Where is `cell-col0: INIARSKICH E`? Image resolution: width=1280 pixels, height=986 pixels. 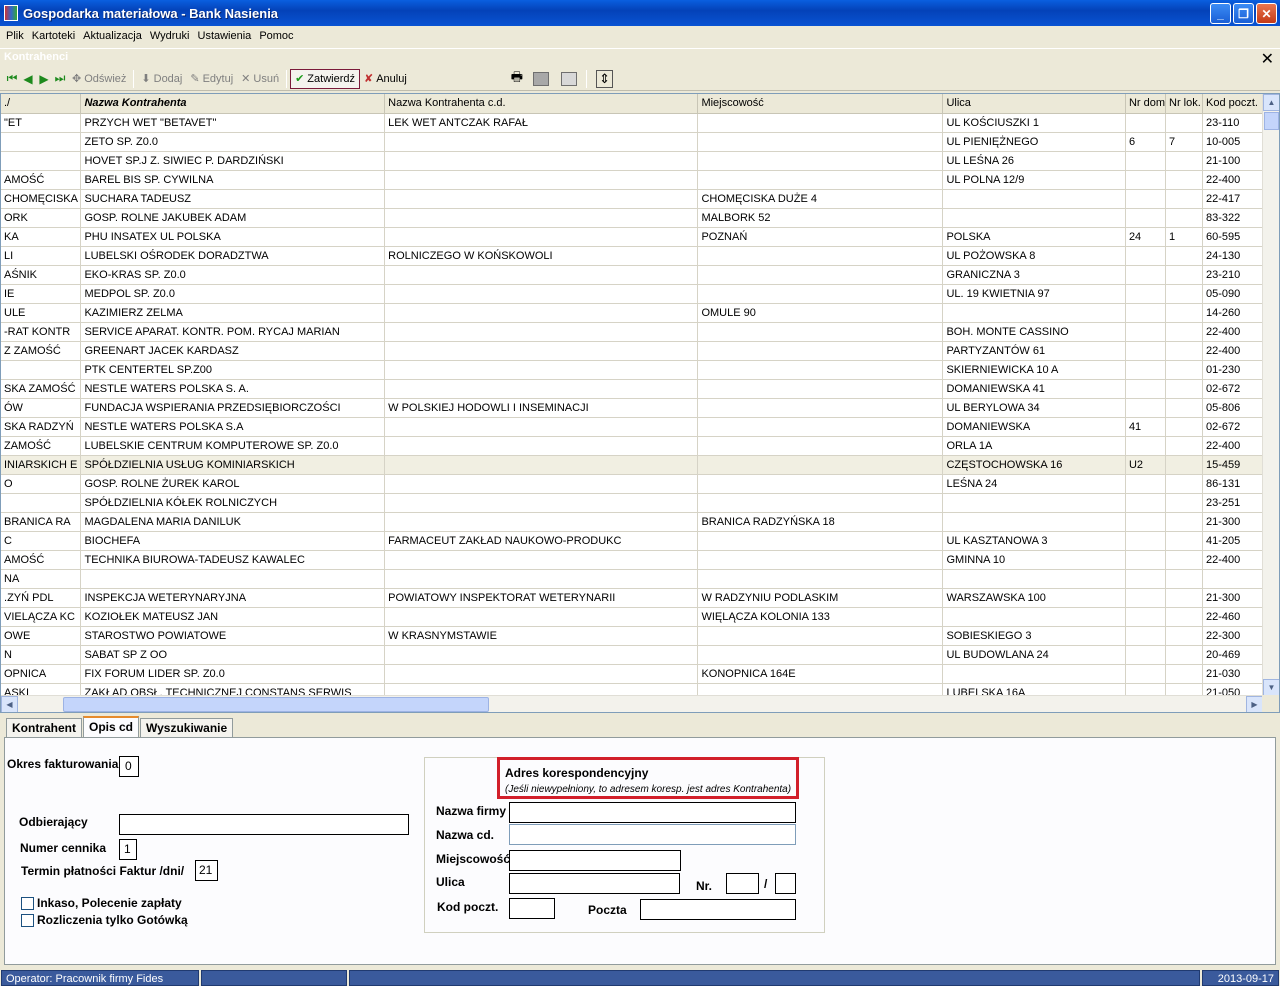 cell-col0: INIARSKICH E is located at coordinates (41, 465).